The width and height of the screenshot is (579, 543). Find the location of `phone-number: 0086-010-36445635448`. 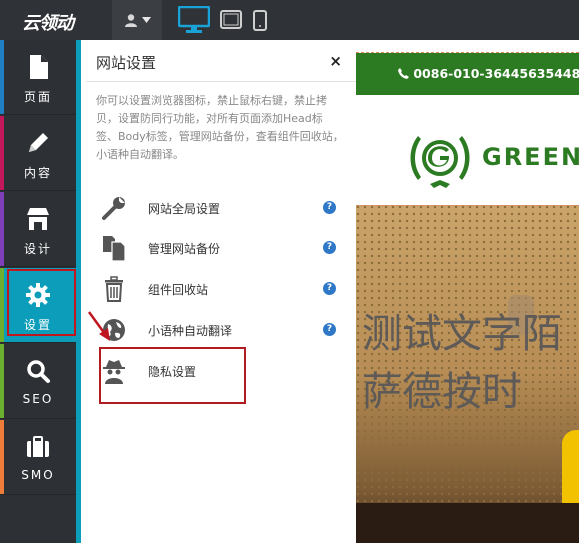

phone-number: 0086-010-36445635448 is located at coordinates (488, 73).